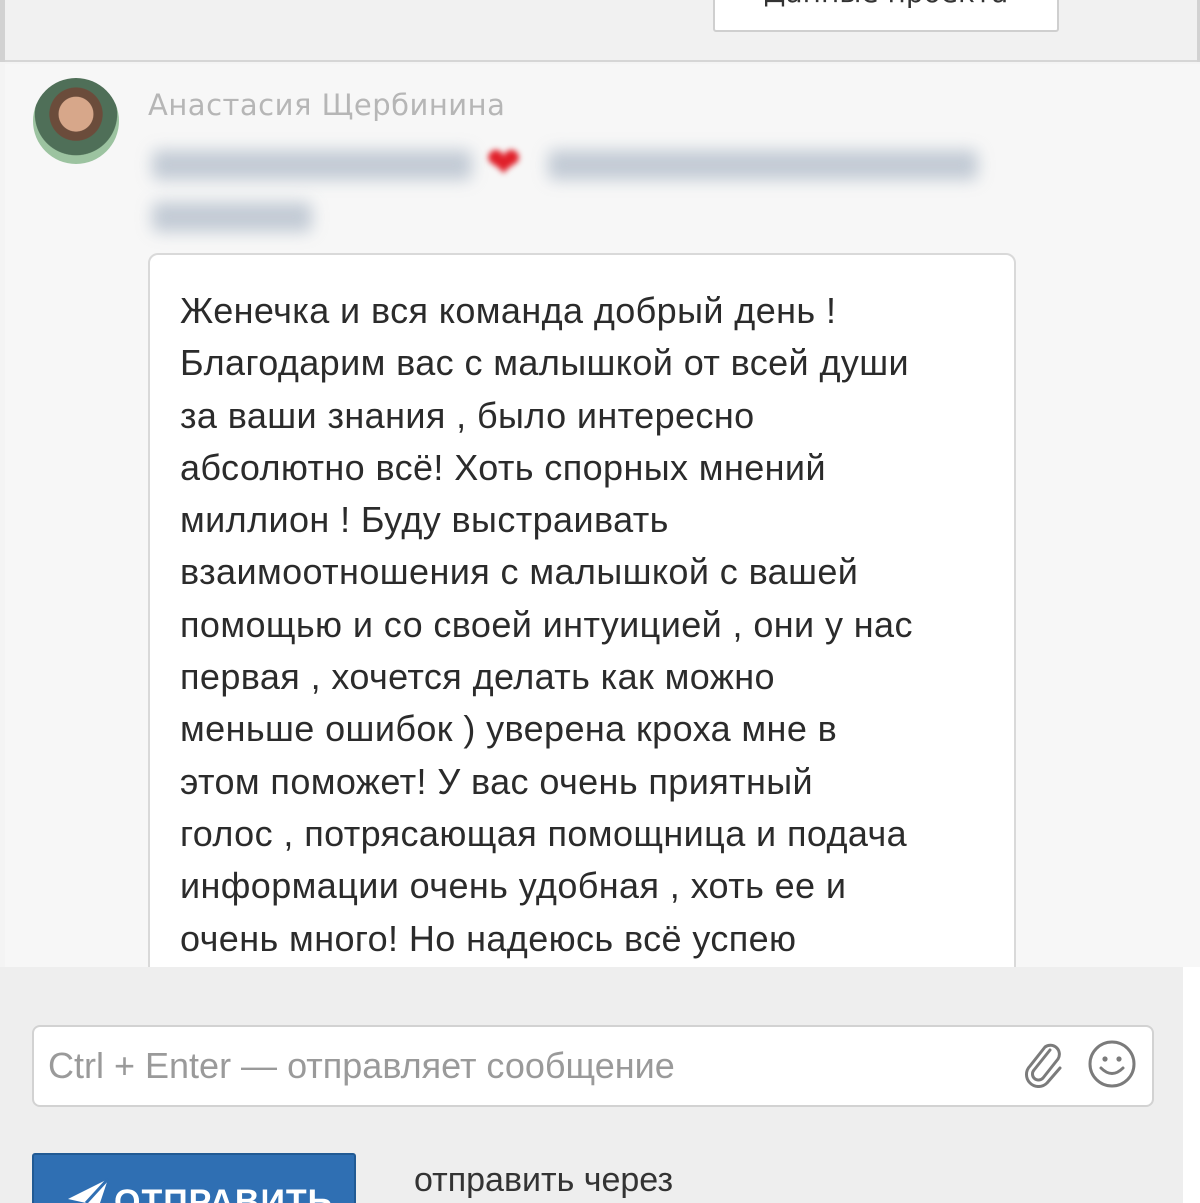 This screenshot has height=1203, width=1200. Describe the element at coordinates (886, 16) in the screenshot. I see `project-data-button: Данные проекта` at that location.